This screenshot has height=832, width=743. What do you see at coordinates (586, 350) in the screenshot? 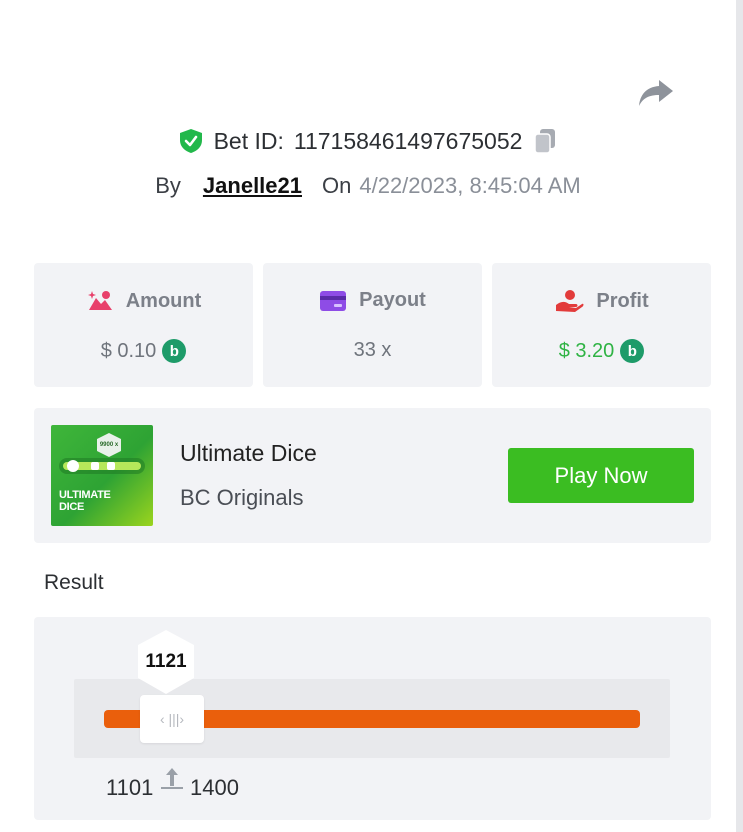
I see `profit-value: $ 3.20` at bounding box center [586, 350].